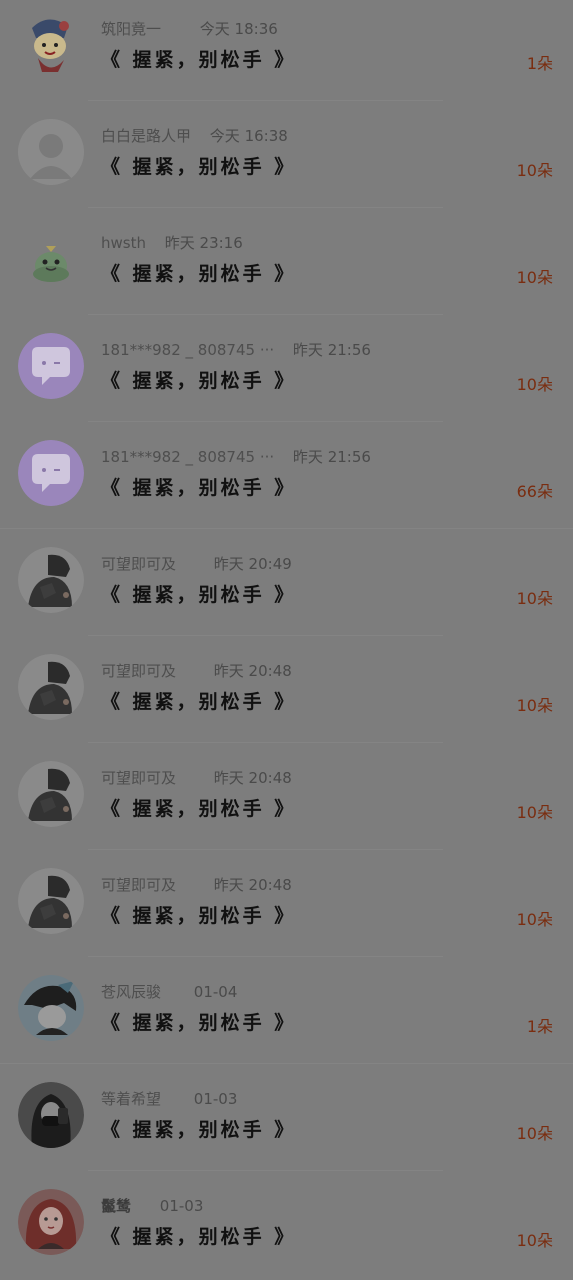 The height and width of the screenshot is (1280, 573). I want to click on sender-name: 白白是路人甲, so click(146, 136).